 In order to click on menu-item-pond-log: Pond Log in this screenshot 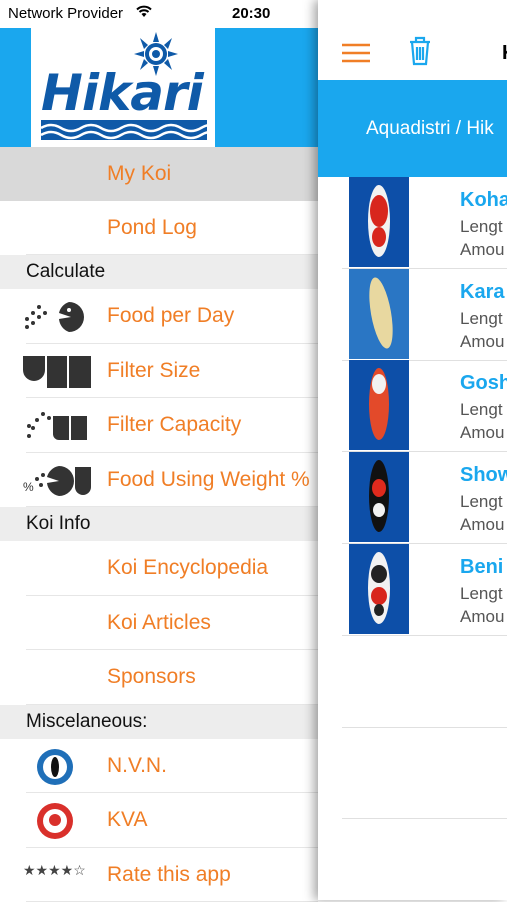, I will do `click(172, 228)`.